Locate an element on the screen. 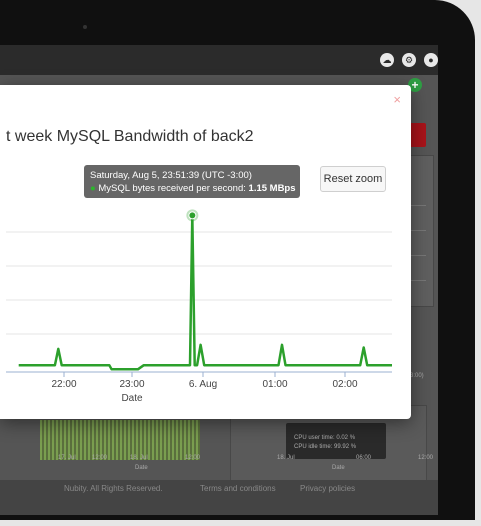  tooltip-date: Saturday, Aug 5, 23:51:39 (UTC -3:00) is located at coordinates (171, 175).